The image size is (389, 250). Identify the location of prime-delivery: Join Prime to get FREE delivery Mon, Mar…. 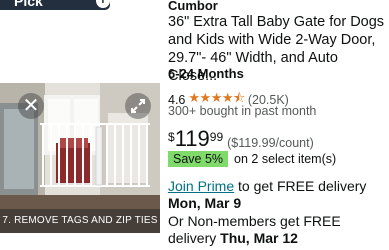
(278, 195).